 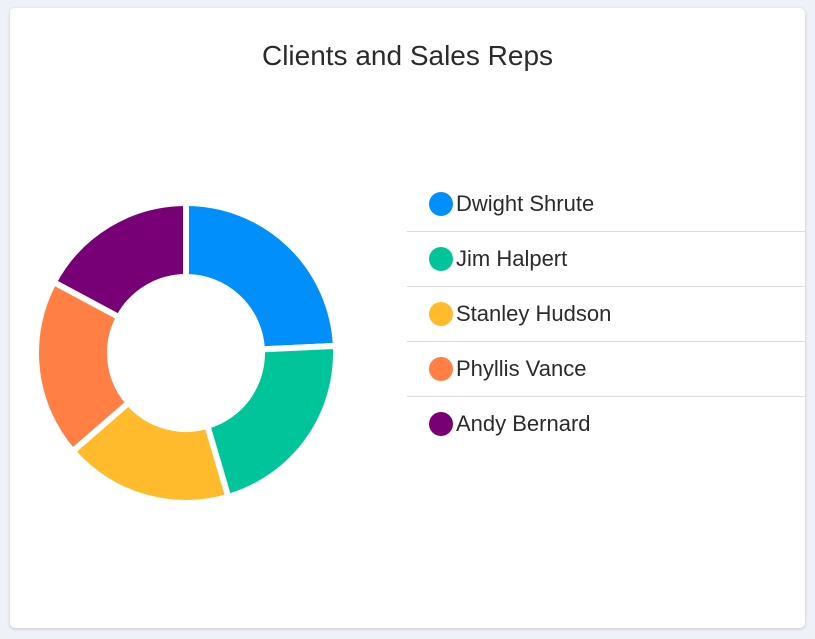 What do you see at coordinates (407, 55) in the screenshot?
I see `chart-title: Clients and Sales Reps` at bounding box center [407, 55].